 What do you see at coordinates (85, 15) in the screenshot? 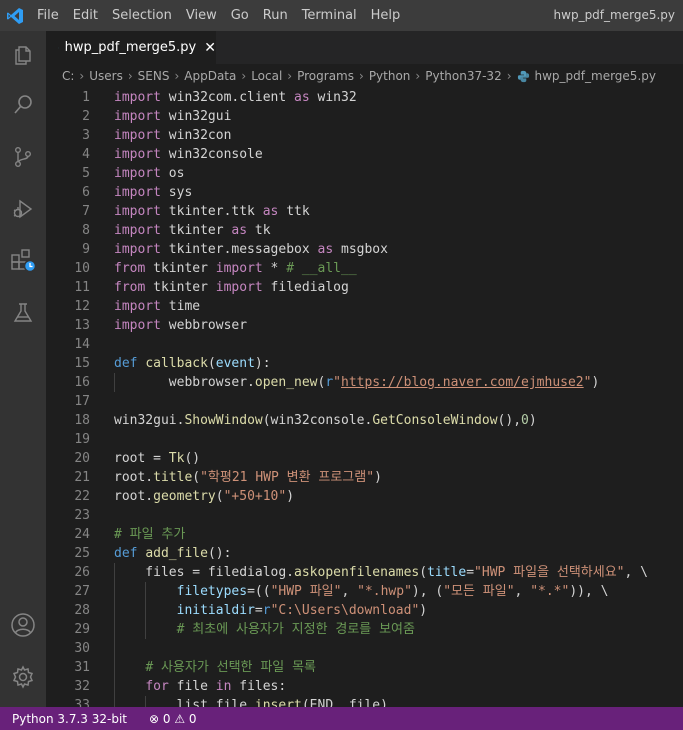
I see `menu-edit: Edit` at bounding box center [85, 15].